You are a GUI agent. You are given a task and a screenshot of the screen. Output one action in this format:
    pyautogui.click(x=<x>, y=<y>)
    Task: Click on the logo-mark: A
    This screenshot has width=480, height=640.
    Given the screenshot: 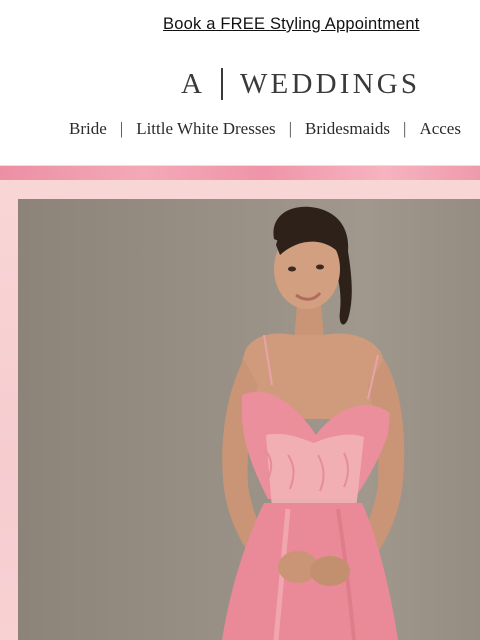 What is the action you would take?
    pyautogui.click(x=192, y=83)
    